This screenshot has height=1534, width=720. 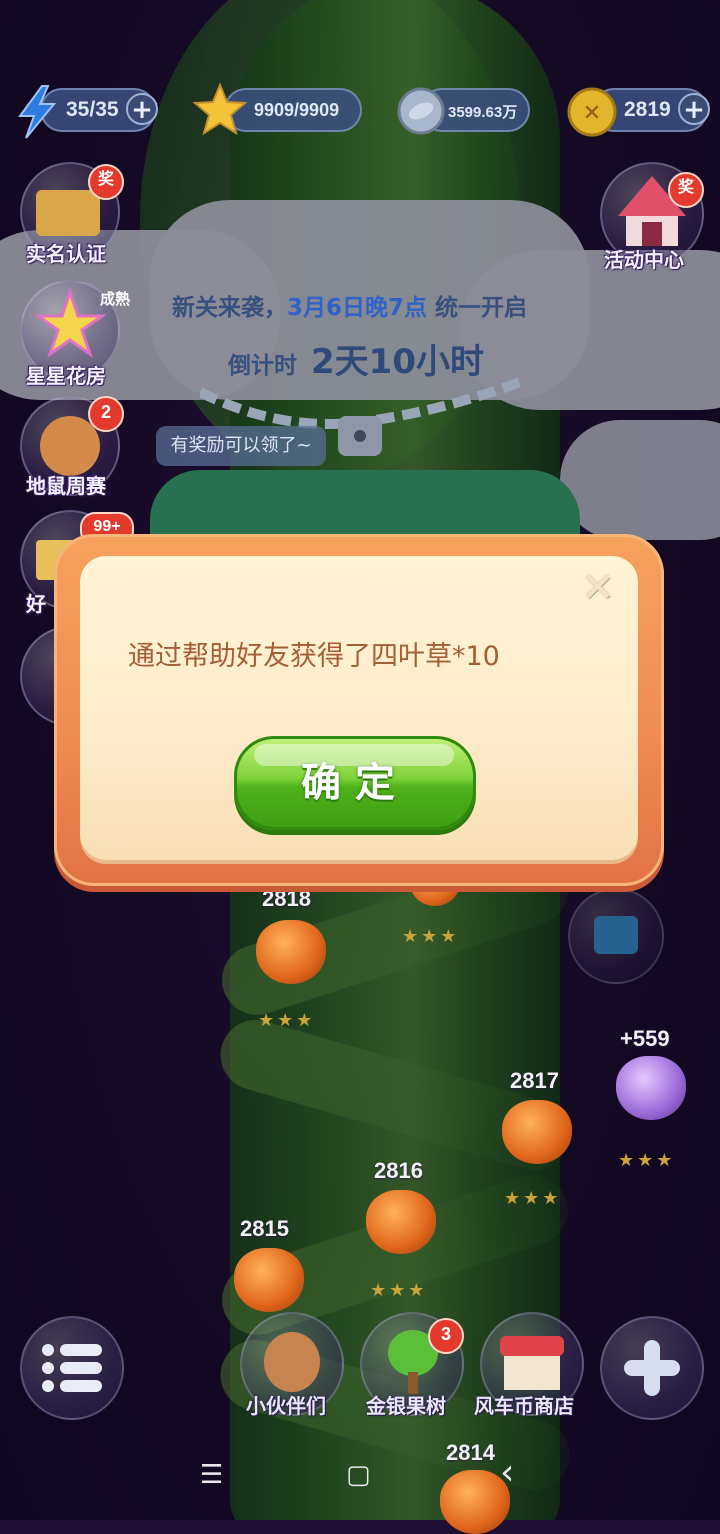 I want to click on reward-tag: 奖, so click(x=106, y=182).